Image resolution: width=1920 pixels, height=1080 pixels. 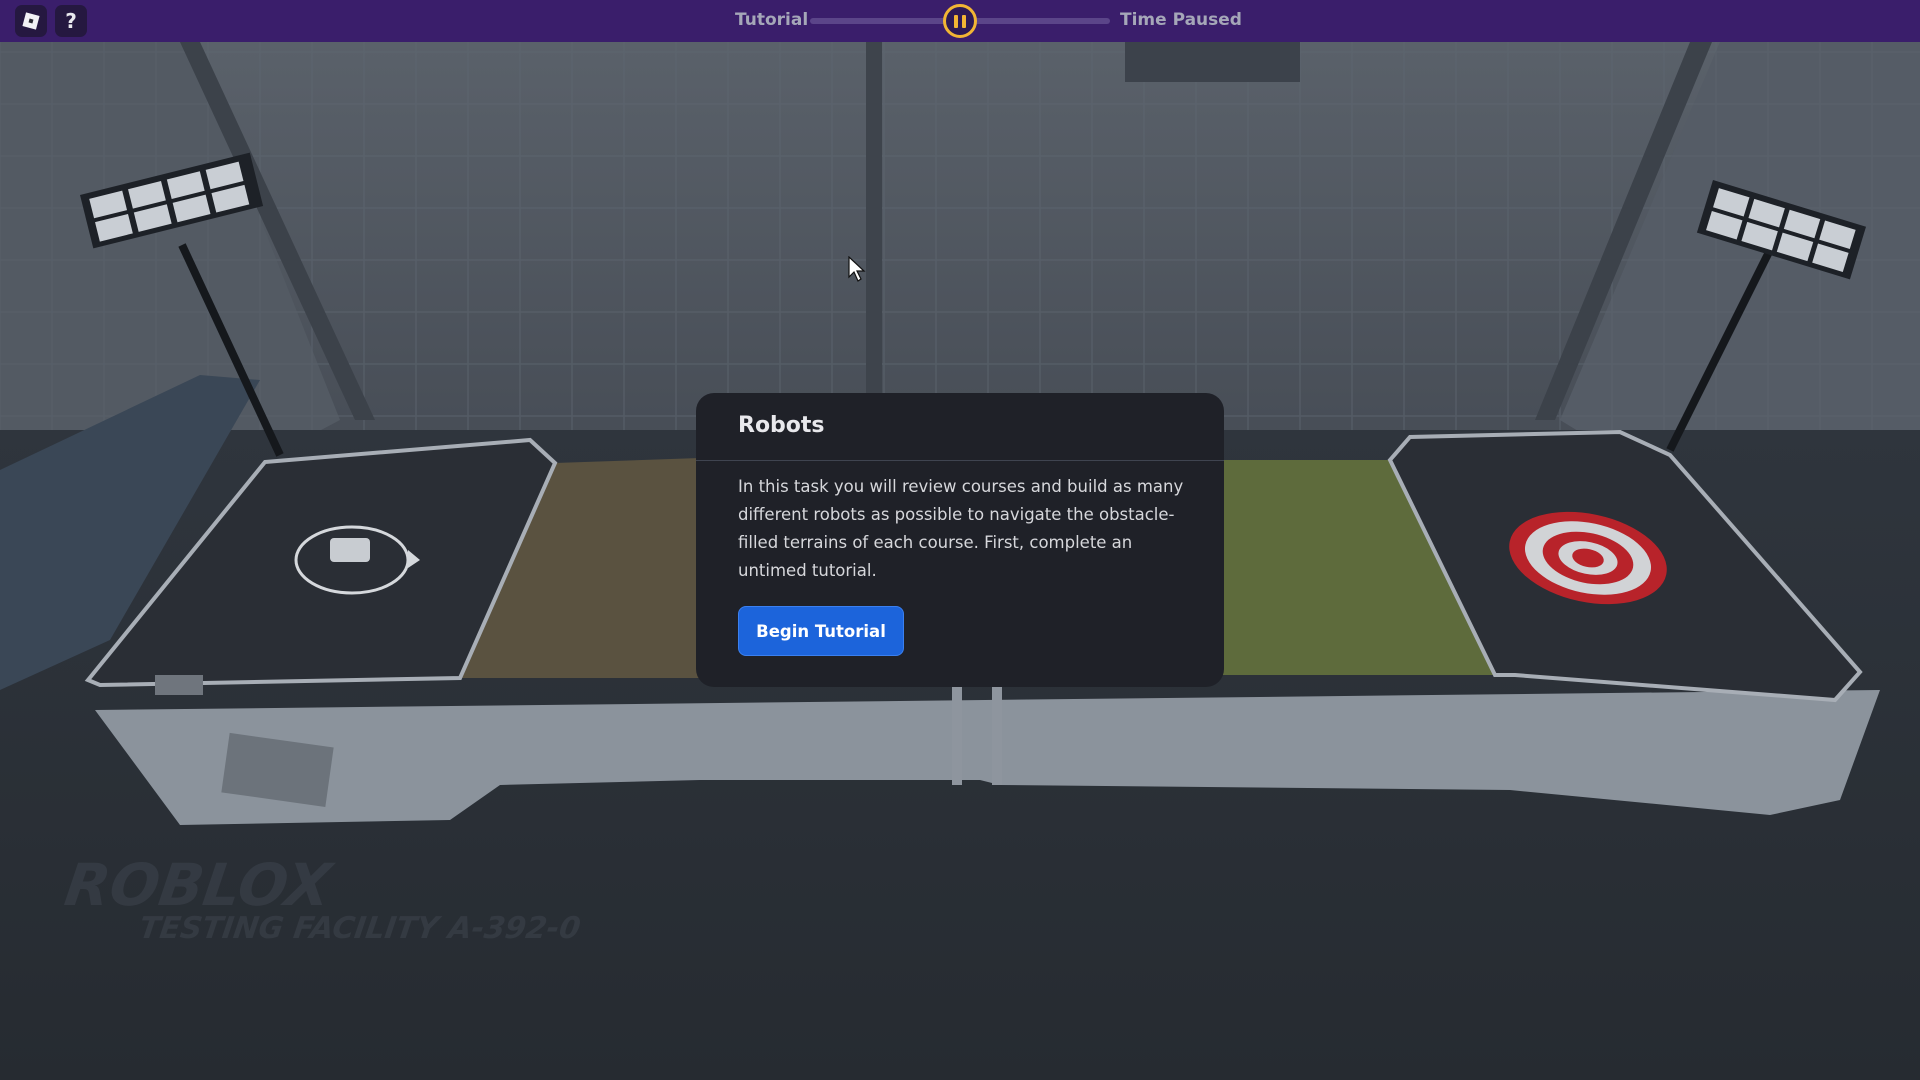 What do you see at coordinates (781, 425) in the screenshot?
I see `dialog-title: Robots` at bounding box center [781, 425].